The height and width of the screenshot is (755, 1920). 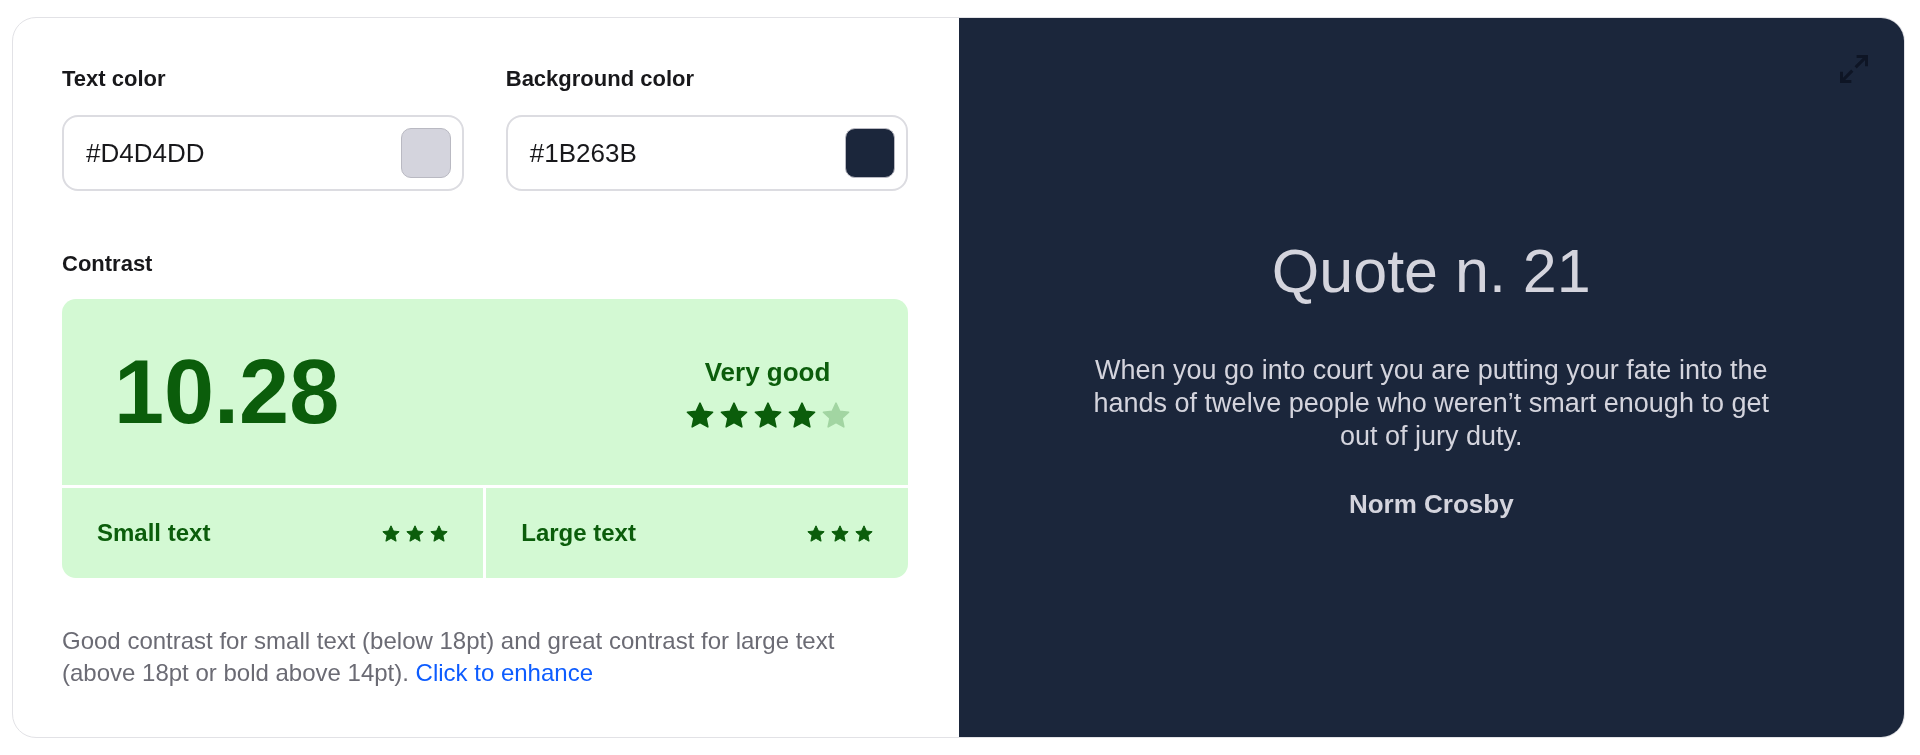 I want to click on text-size-label: Large text, so click(x=578, y=533).